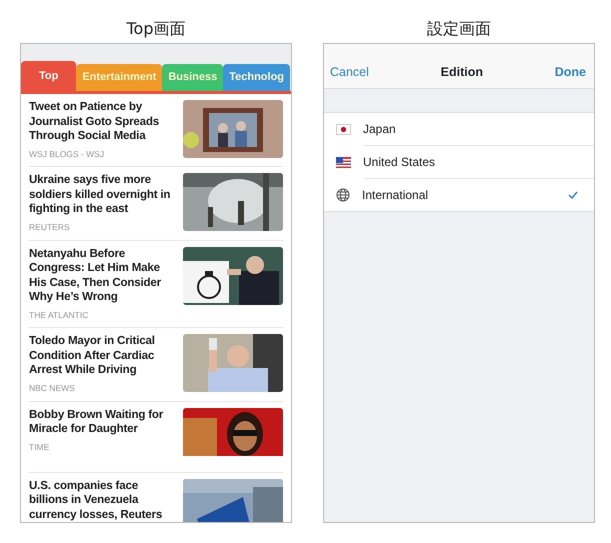 The width and height of the screenshot is (611, 543). What do you see at coordinates (103, 500) in the screenshot?
I see `article-headline: U.S. companies face billions in Venezuela currency losses, Reuters` at bounding box center [103, 500].